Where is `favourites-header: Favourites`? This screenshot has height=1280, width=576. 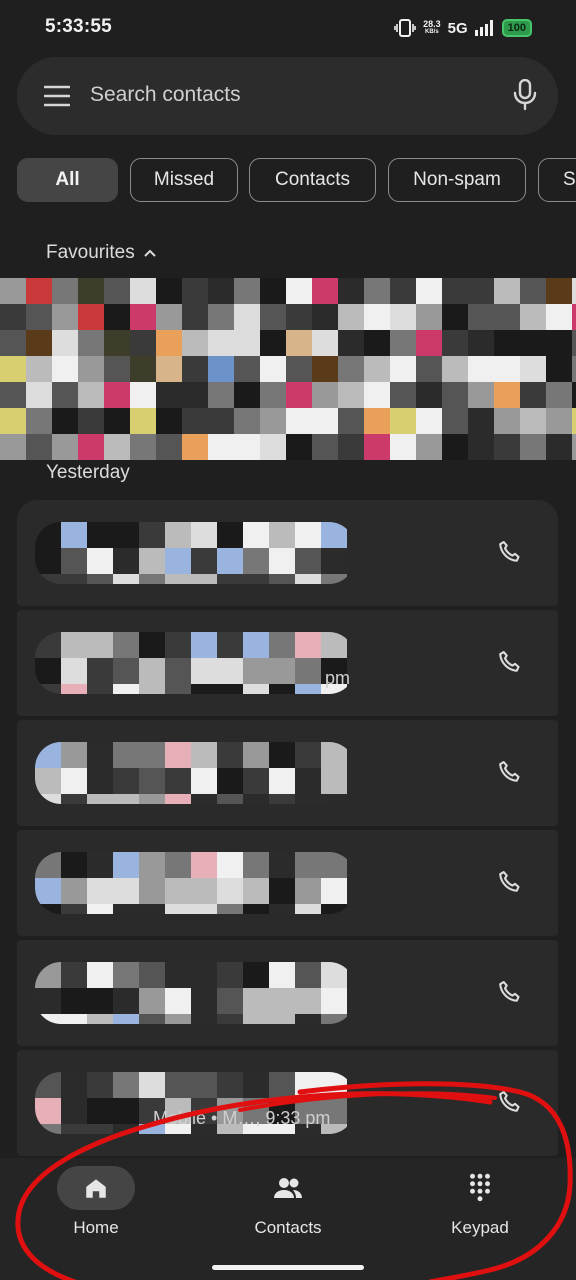
favourites-header: Favourites is located at coordinates (101, 253).